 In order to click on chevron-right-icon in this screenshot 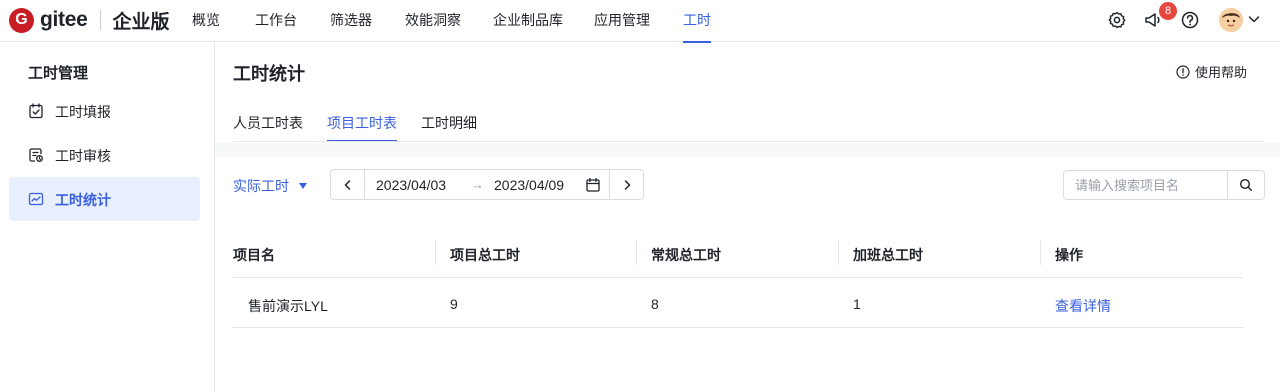, I will do `click(627, 184)`.